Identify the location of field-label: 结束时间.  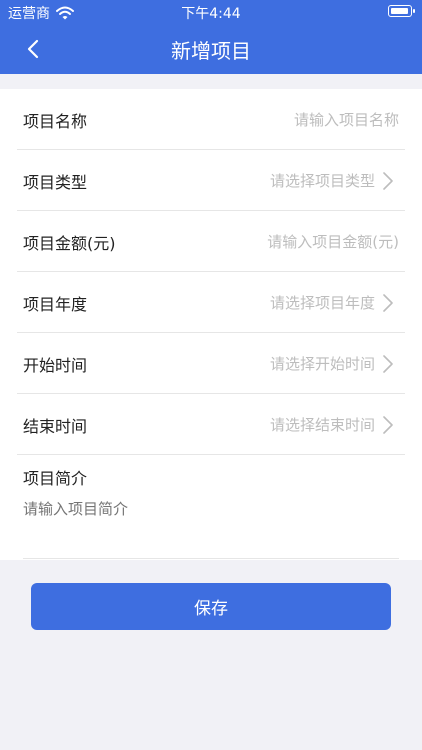
(55, 426).